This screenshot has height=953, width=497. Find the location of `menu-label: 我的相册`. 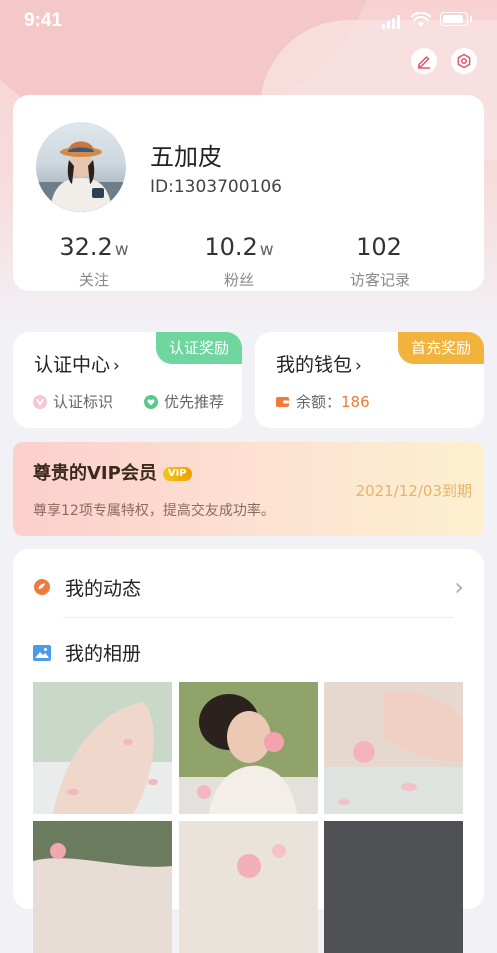

menu-label: 我的相册 is located at coordinates (103, 654).